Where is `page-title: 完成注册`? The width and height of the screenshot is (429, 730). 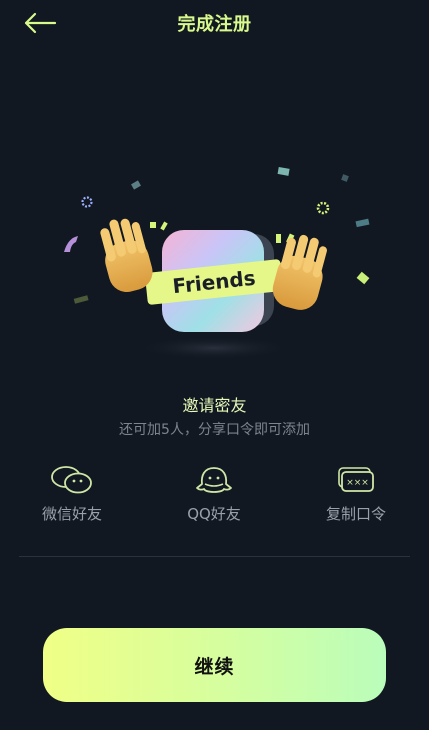
page-title: 完成注册 is located at coordinates (214, 24).